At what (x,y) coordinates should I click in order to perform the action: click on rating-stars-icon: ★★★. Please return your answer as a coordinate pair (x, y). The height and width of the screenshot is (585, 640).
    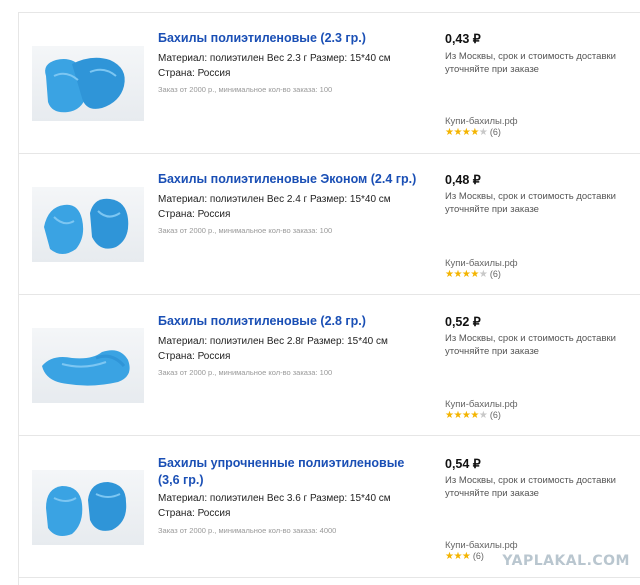
    Looking at the image, I should click on (458, 556).